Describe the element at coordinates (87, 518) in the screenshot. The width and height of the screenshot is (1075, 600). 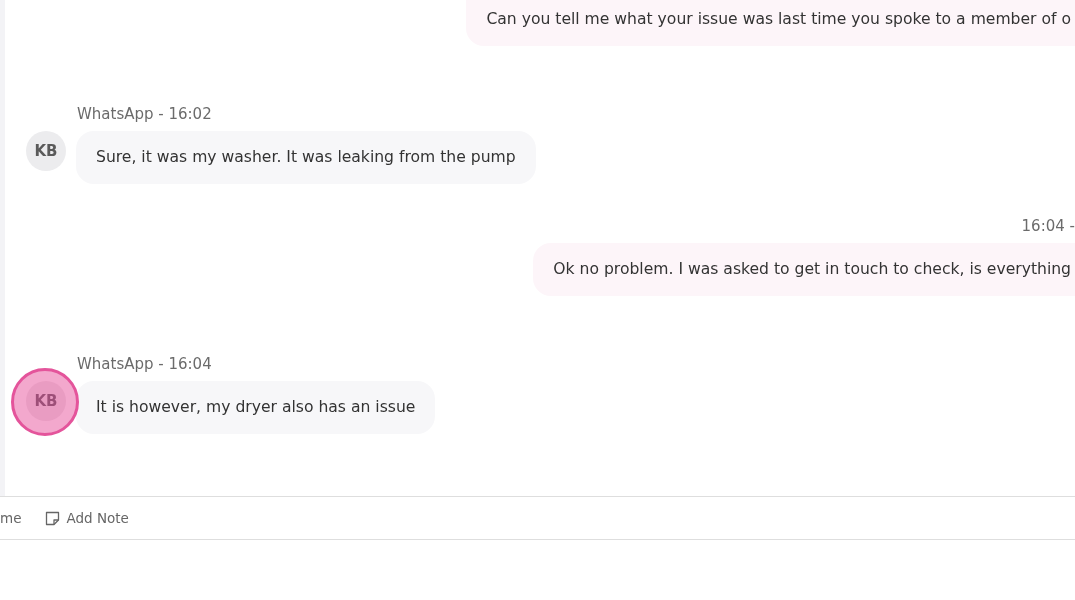
I see `add-note-button: Add Note` at that location.